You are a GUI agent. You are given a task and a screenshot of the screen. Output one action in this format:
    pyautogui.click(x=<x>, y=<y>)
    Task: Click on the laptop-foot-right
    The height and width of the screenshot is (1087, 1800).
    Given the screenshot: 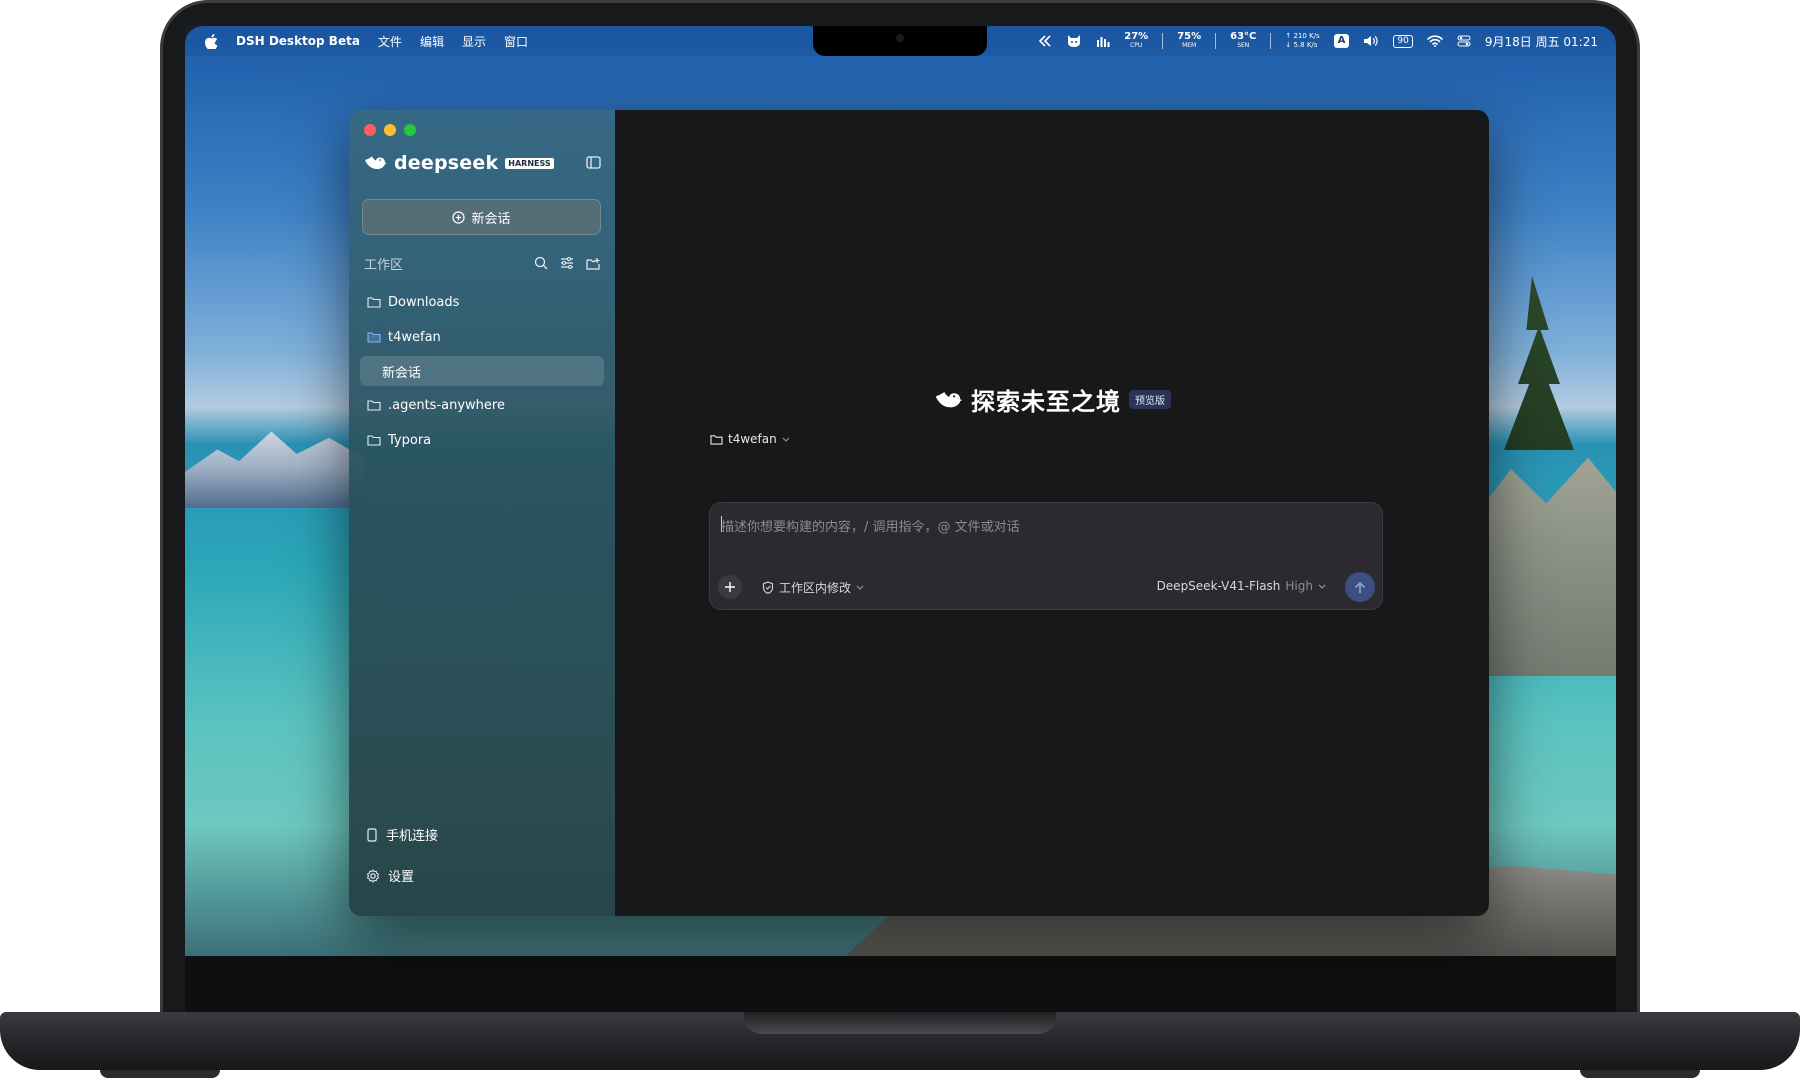 What is the action you would take?
    pyautogui.click(x=1640, y=1074)
    